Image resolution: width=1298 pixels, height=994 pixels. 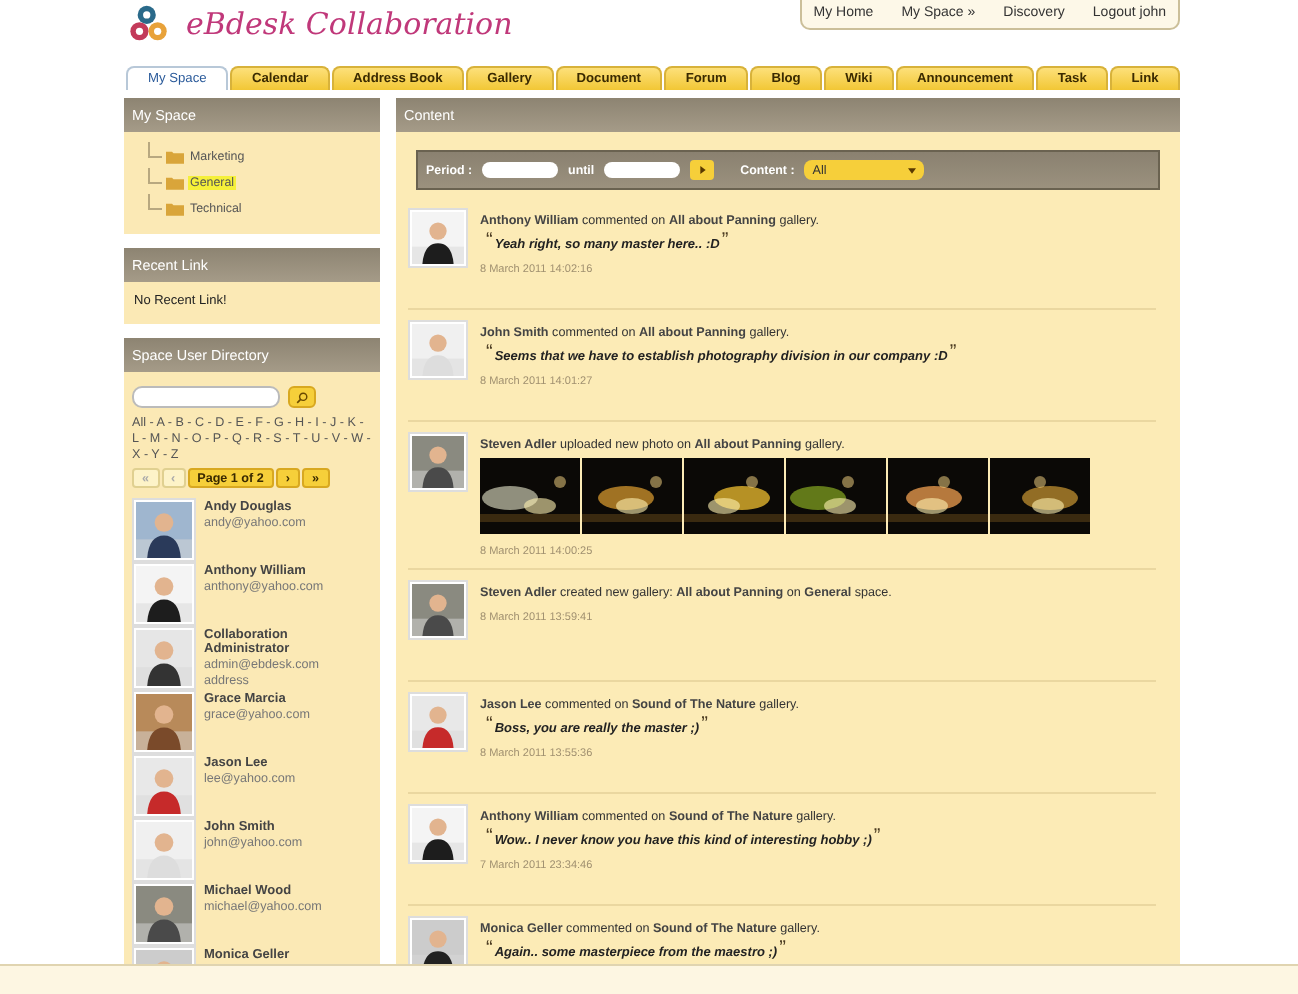 I want to click on go-button, so click(x=702, y=170).